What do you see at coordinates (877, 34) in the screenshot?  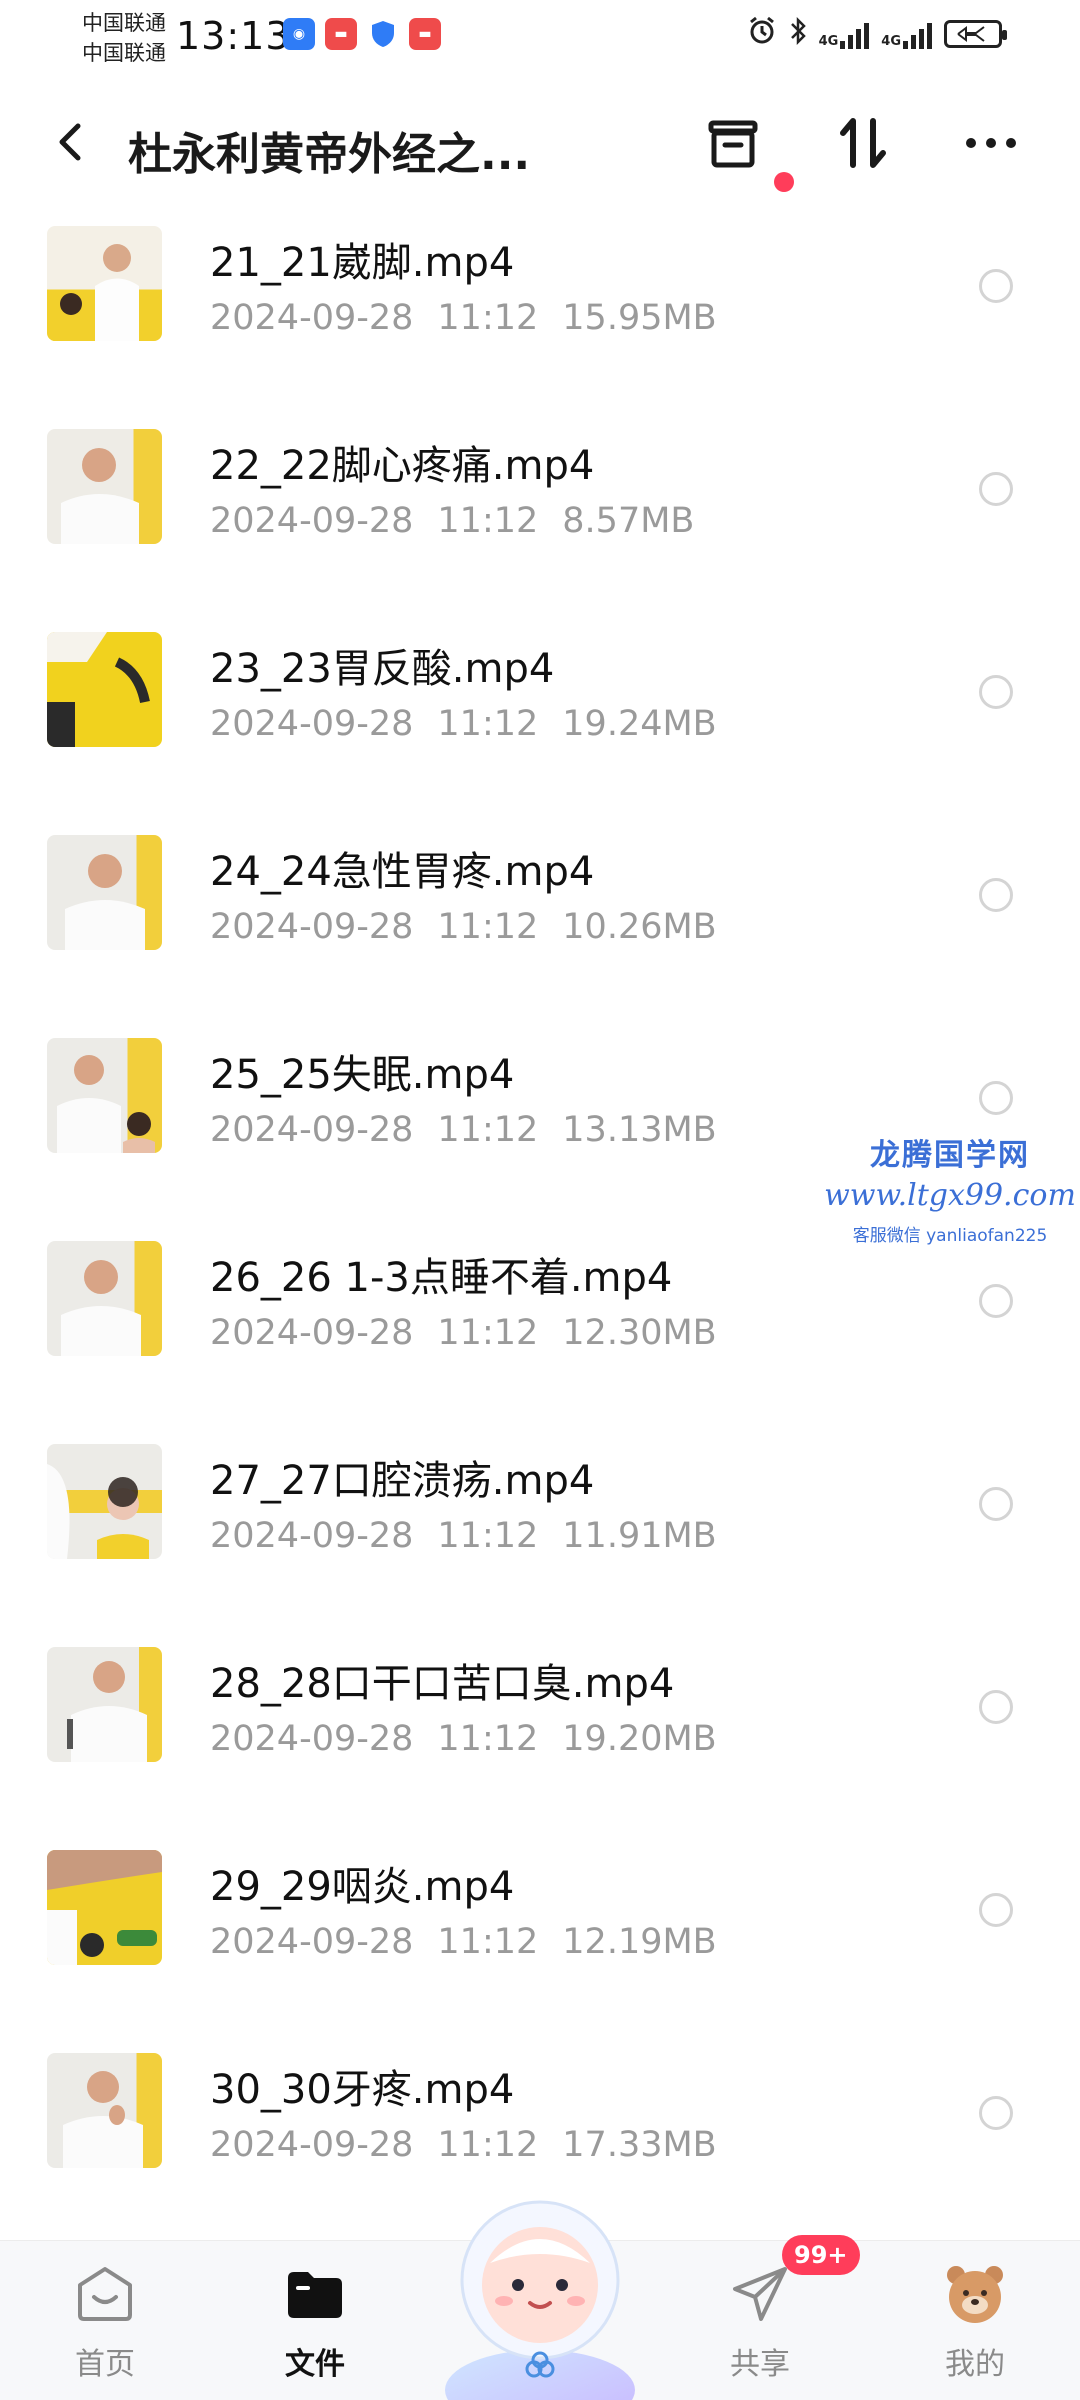 I see `status-indicators: 4G 4G` at bounding box center [877, 34].